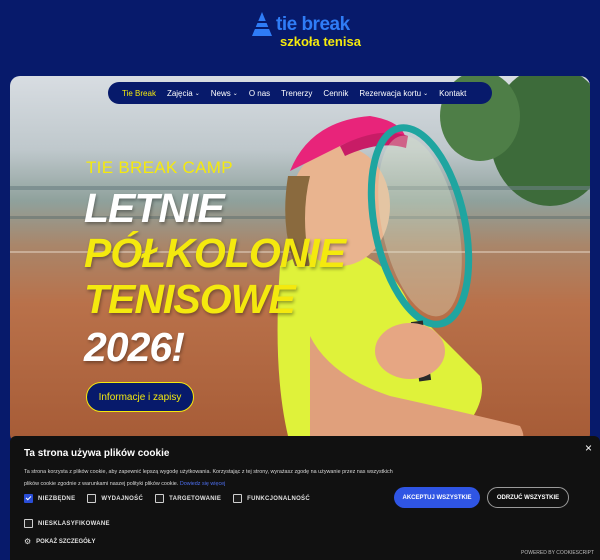 This screenshot has height=560, width=600. I want to click on checkbox-label: WYDAJNOŚĆ, so click(122, 498).